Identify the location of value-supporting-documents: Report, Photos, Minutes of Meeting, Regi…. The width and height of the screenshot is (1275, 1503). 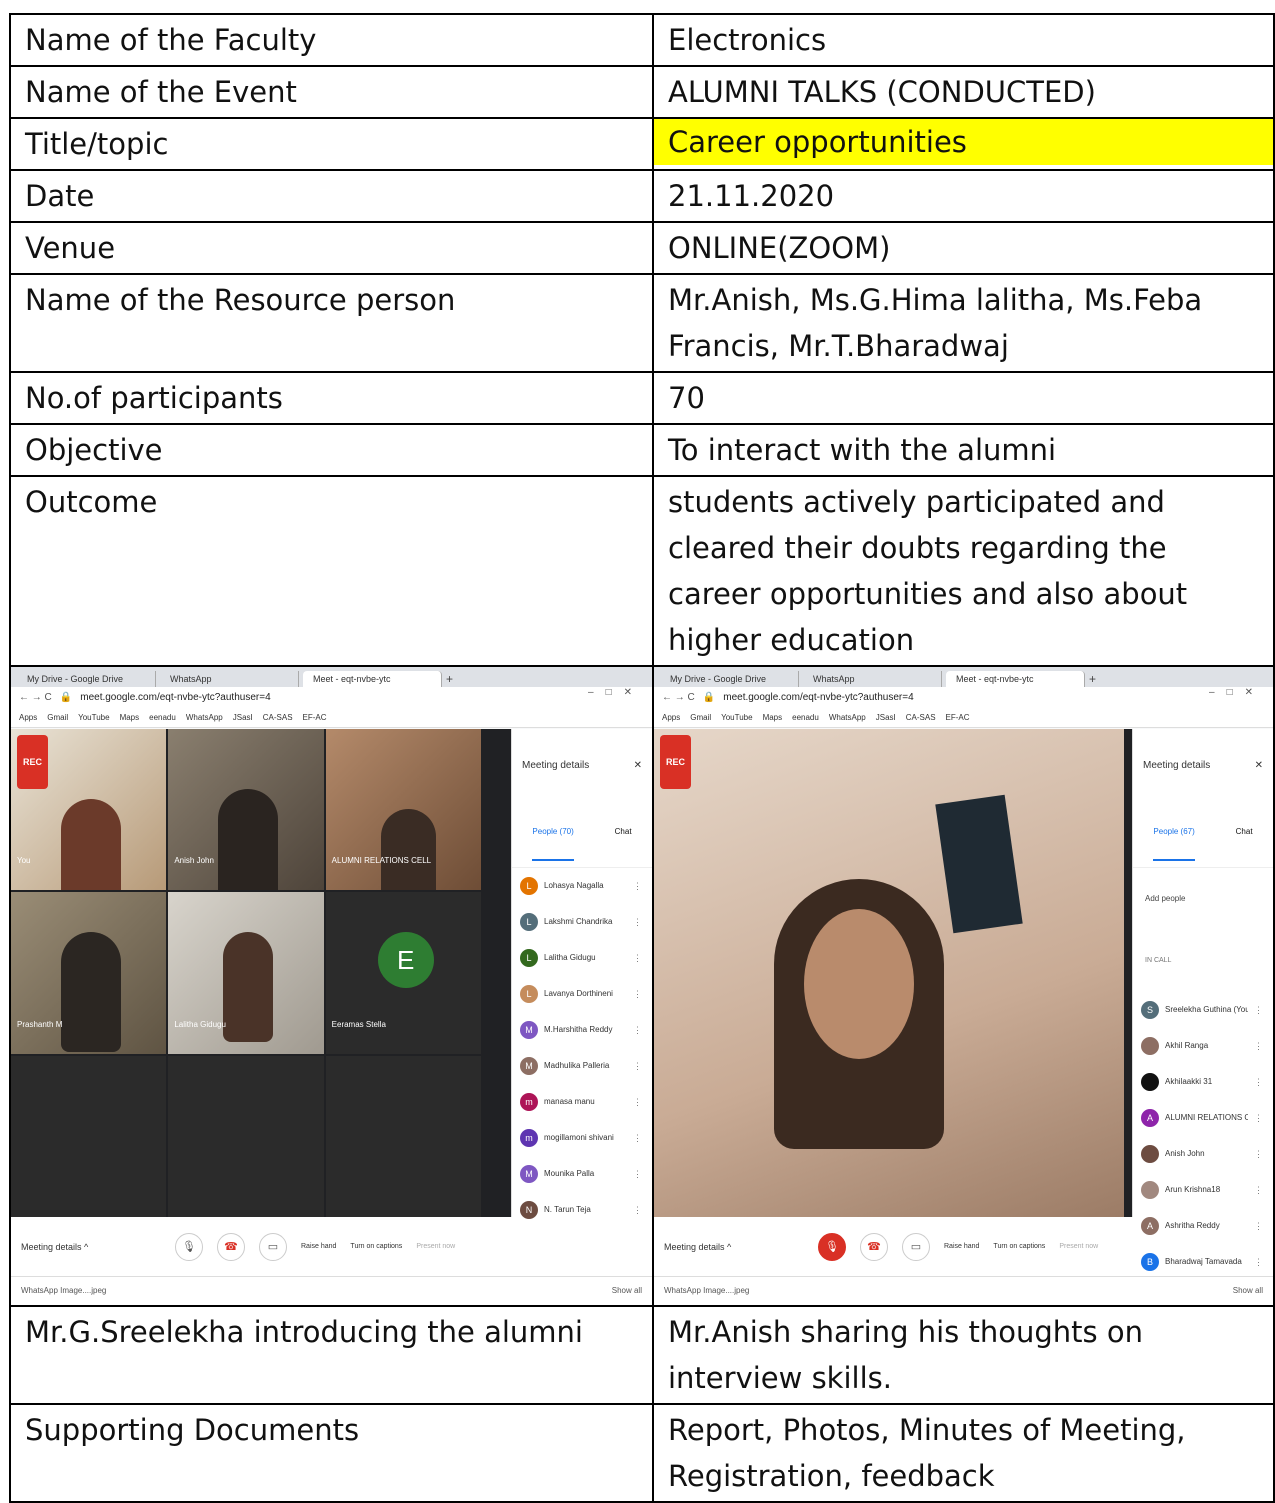
(963, 1453).